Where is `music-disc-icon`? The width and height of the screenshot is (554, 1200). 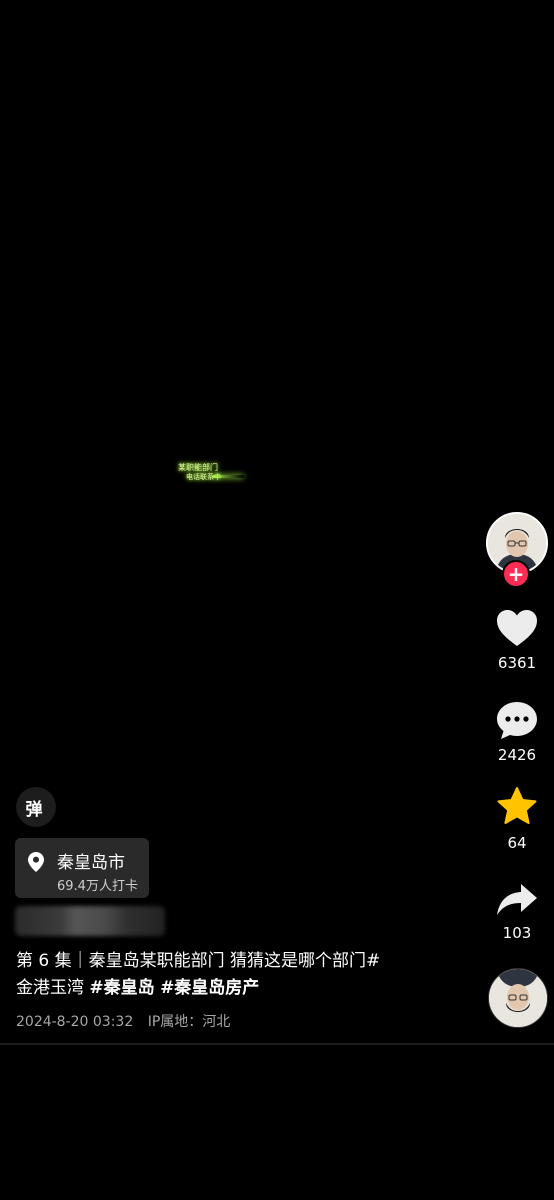
music-disc-icon is located at coordinates (518, 998).